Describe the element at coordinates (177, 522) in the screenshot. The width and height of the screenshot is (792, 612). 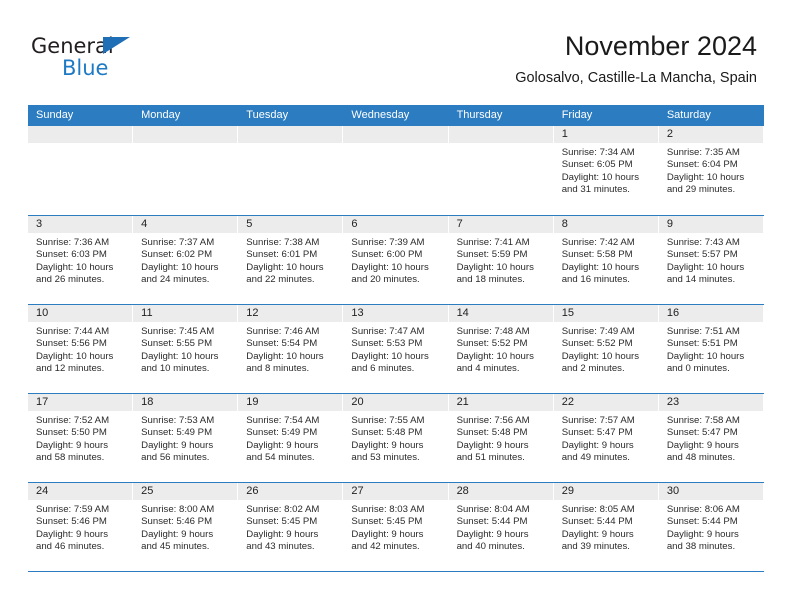
I see `day-sunset: Sunset: 5:46 PM` at that location.